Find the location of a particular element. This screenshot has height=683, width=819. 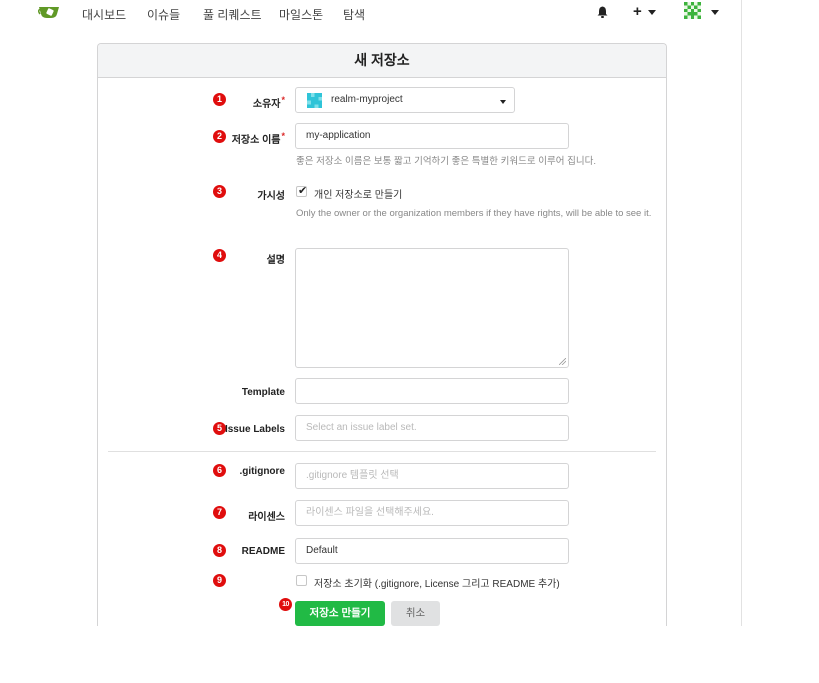

owner-value: realm-myproject is located at coordinates (367, 99).